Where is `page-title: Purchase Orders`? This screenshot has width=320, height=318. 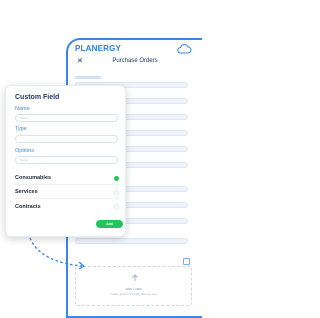
page-title: Purchase Orders is located at coordinates (135, 61).